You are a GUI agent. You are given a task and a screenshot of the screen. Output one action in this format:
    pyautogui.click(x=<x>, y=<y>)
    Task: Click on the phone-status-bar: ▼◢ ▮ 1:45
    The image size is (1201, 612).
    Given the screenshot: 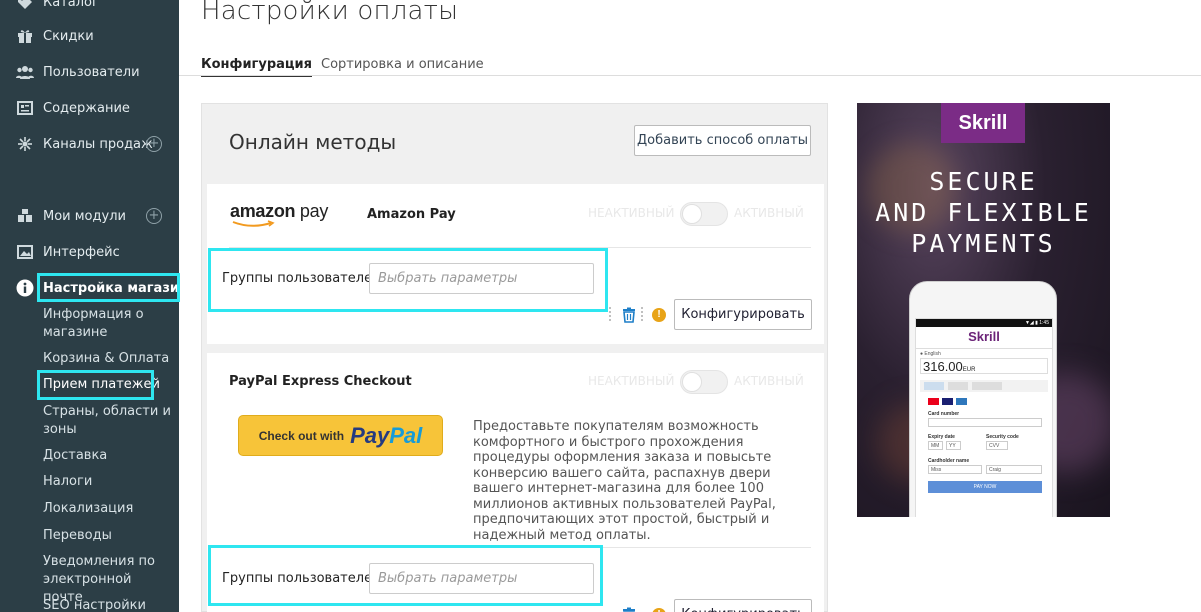 What is the action you would take?
    pyautogui.click(x=984, y=323)
    